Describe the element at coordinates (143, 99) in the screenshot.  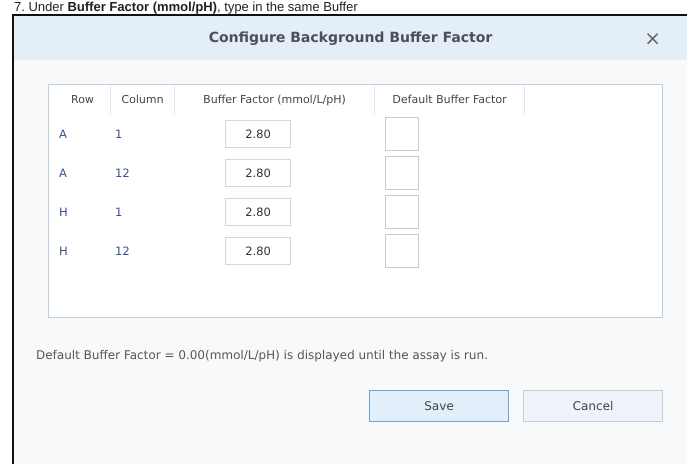
I see `column-header: Column` at that location.